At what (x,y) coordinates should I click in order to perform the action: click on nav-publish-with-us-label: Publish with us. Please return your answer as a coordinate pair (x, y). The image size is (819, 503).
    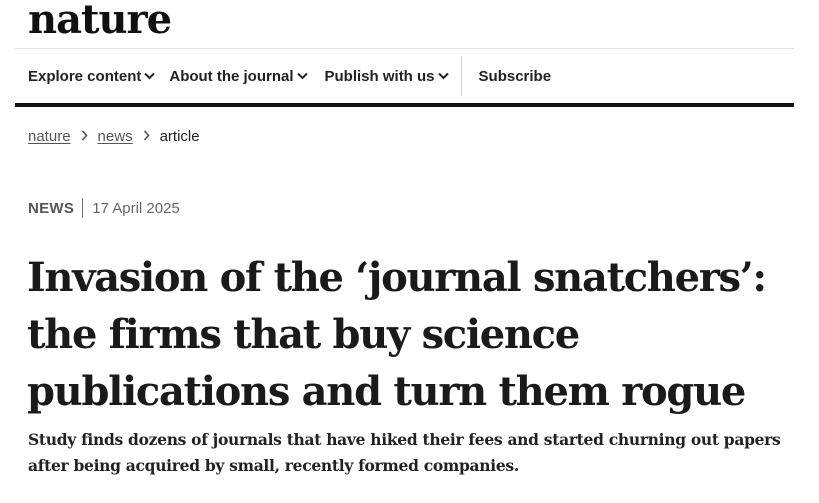
    Looking at the image, I should click on (379, 76).